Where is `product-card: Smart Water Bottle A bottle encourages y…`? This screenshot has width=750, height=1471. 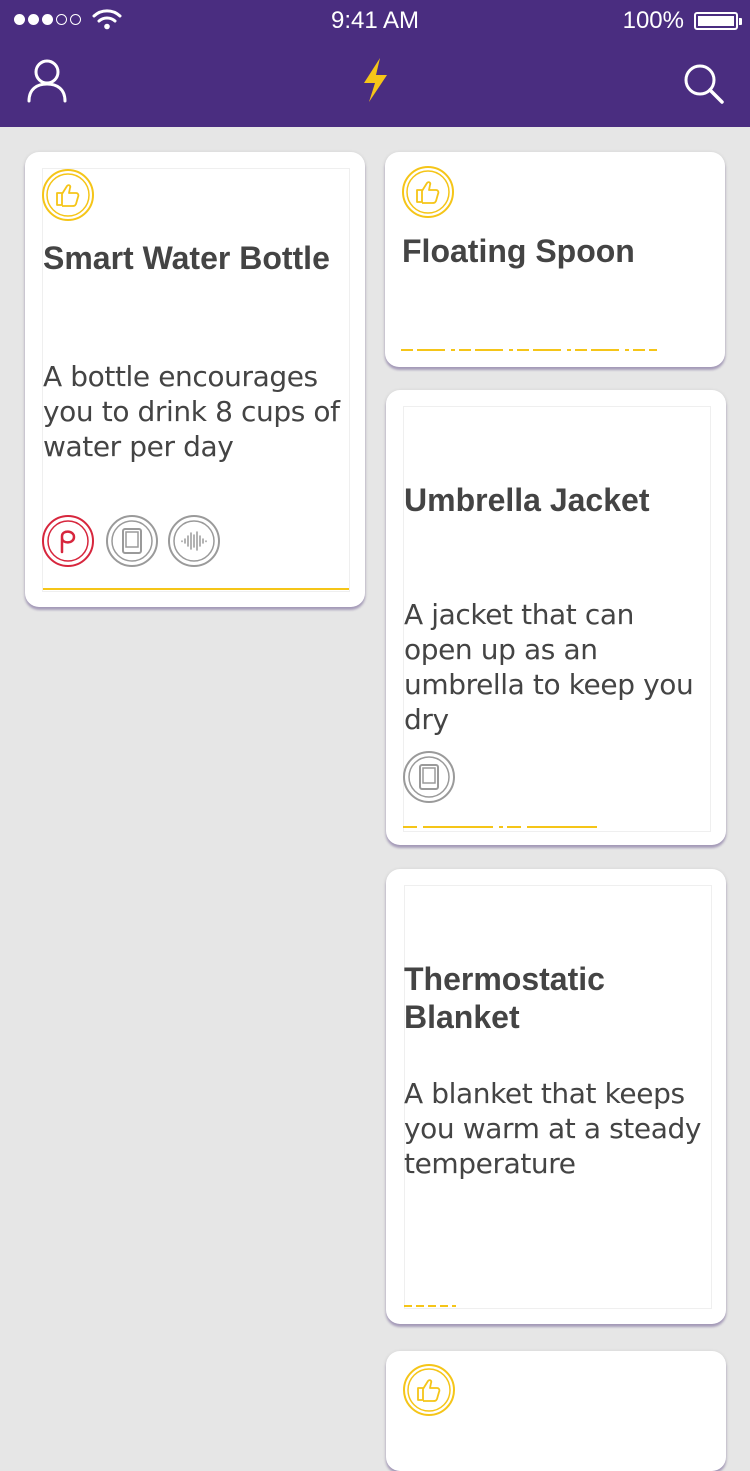
product-card: Smart Water Bottle A bottle encourages y… is located at coordinates (195, 379).